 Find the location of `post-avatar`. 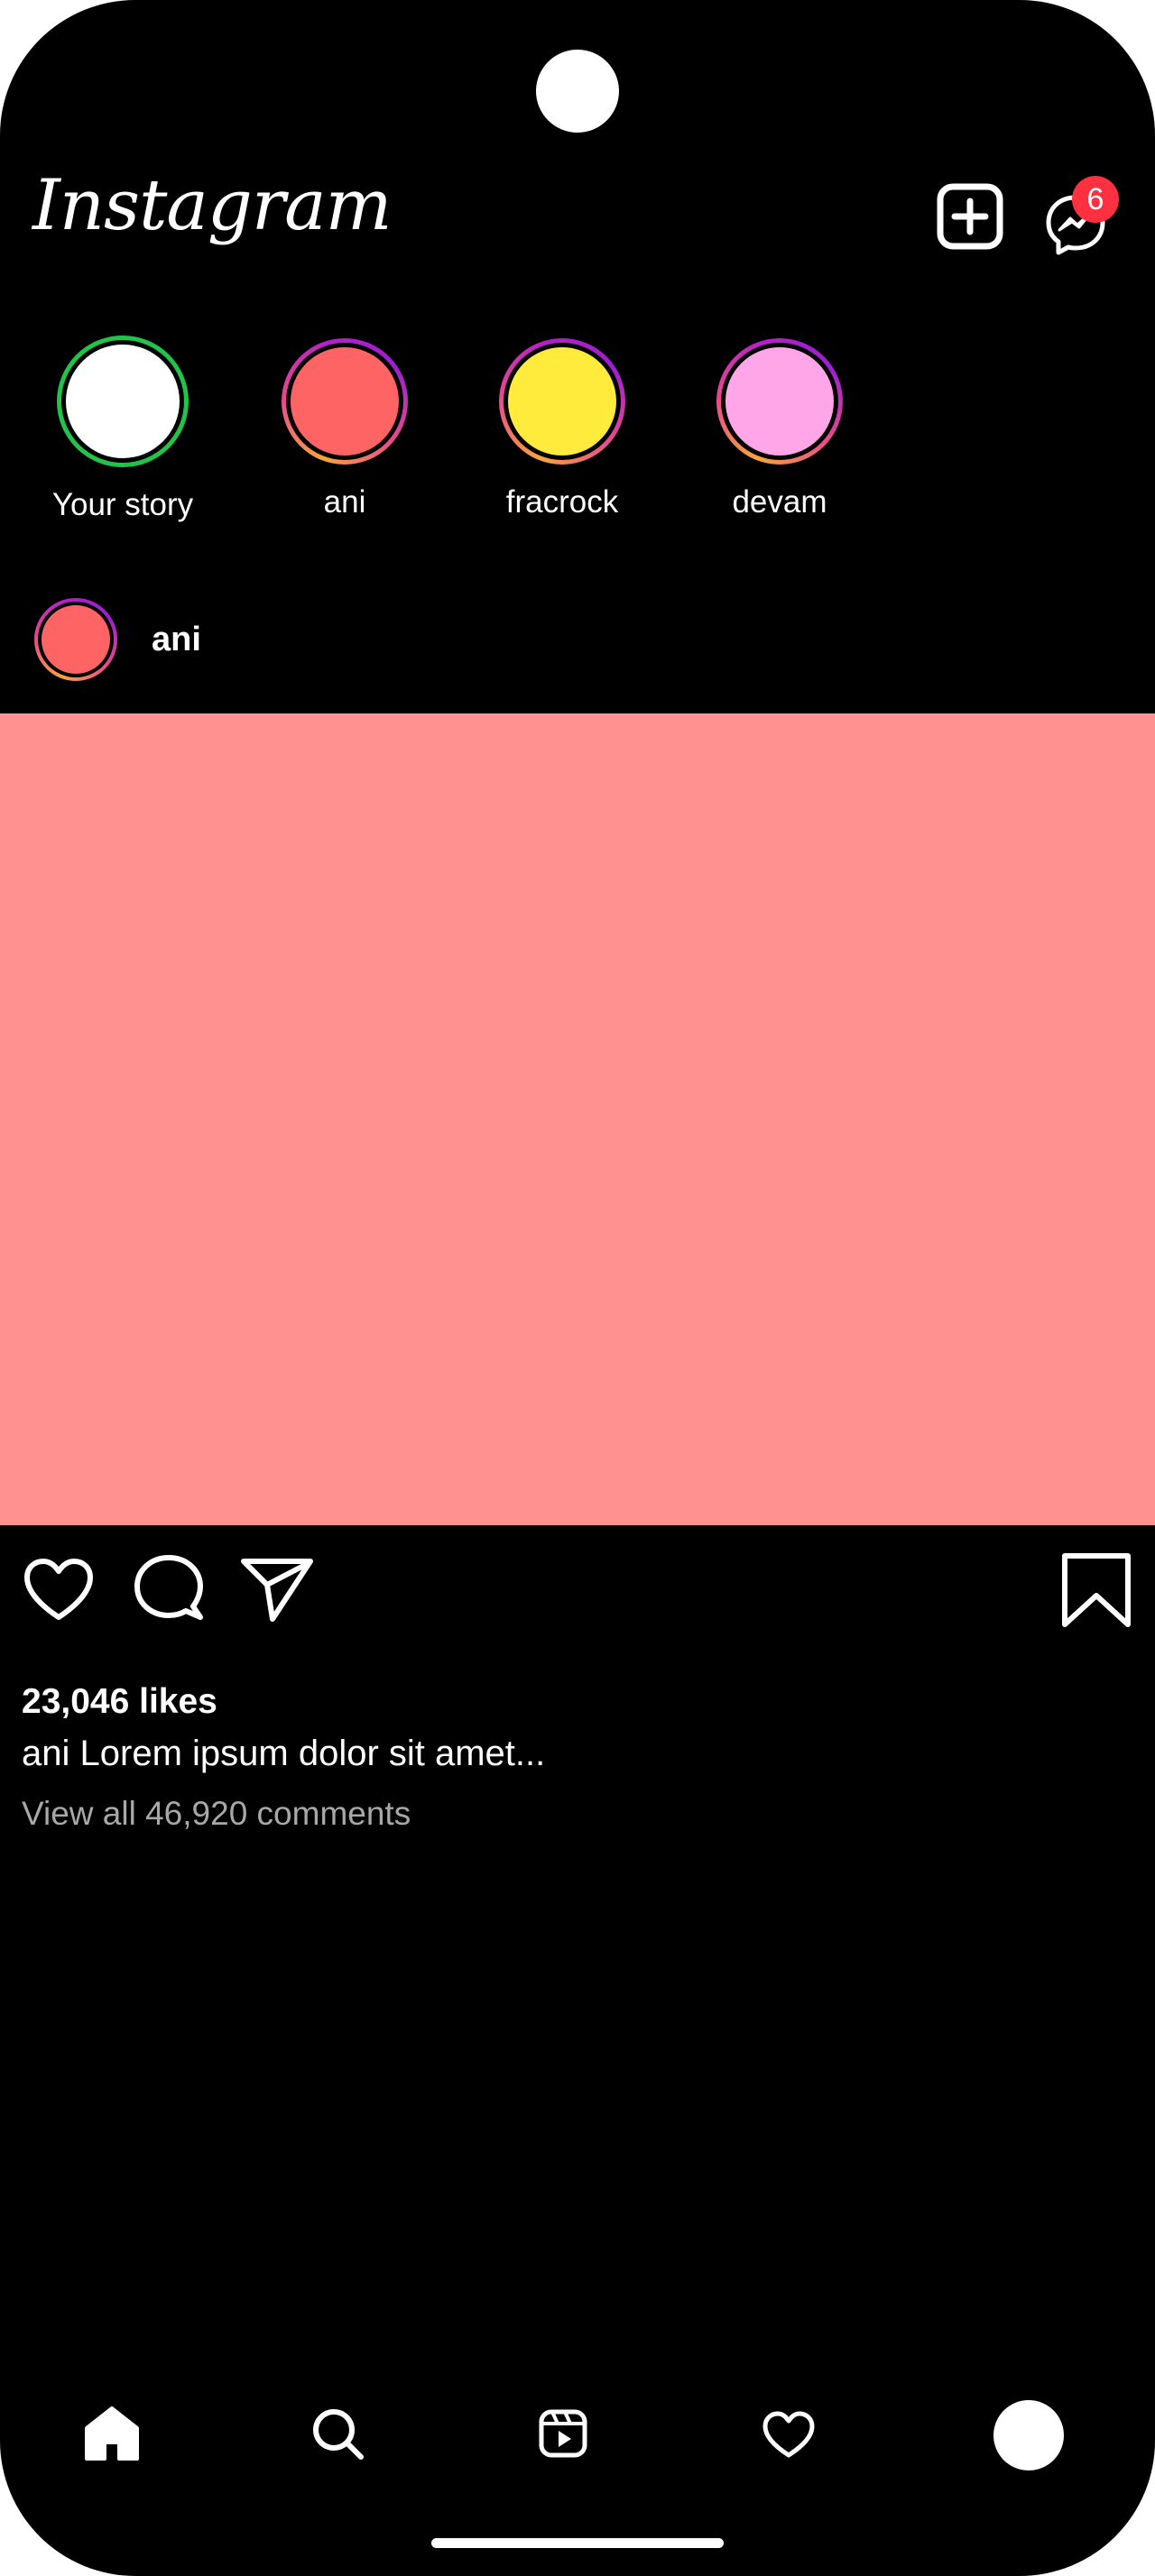

post-avatar is located at coordinates (75, 639).